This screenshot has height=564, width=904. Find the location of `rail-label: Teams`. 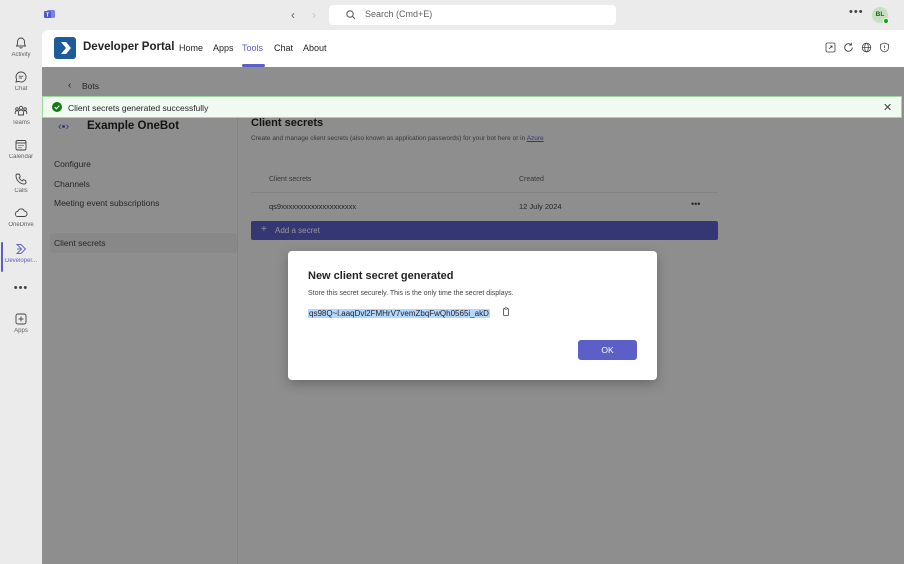

rail-label: Teams is located at coordinates (21, 123).